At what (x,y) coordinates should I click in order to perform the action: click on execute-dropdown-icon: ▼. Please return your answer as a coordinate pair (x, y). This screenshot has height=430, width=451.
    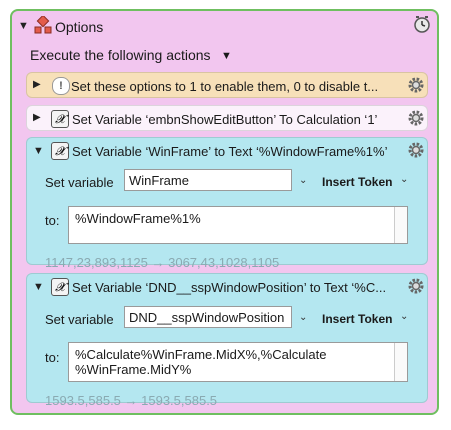
    Looking at the image, I should click on (226, 56).